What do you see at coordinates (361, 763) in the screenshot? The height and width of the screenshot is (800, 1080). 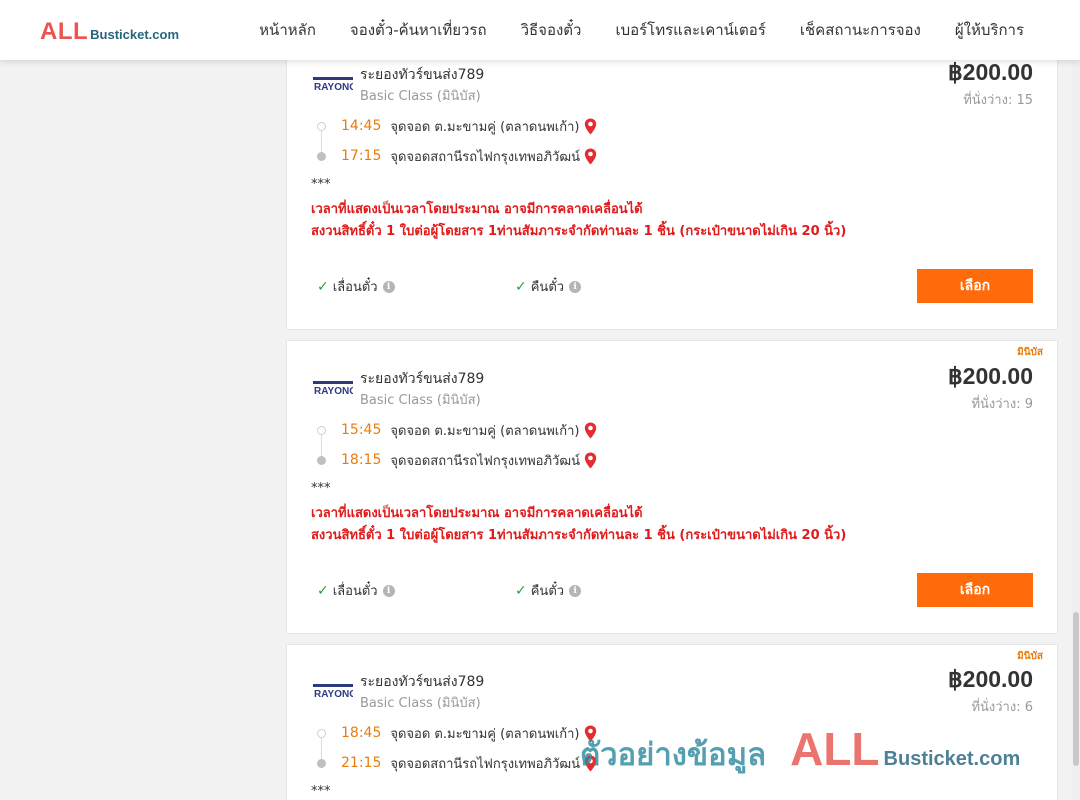 I see `arrival-time: 21:15` at bounding box center [361, 763].